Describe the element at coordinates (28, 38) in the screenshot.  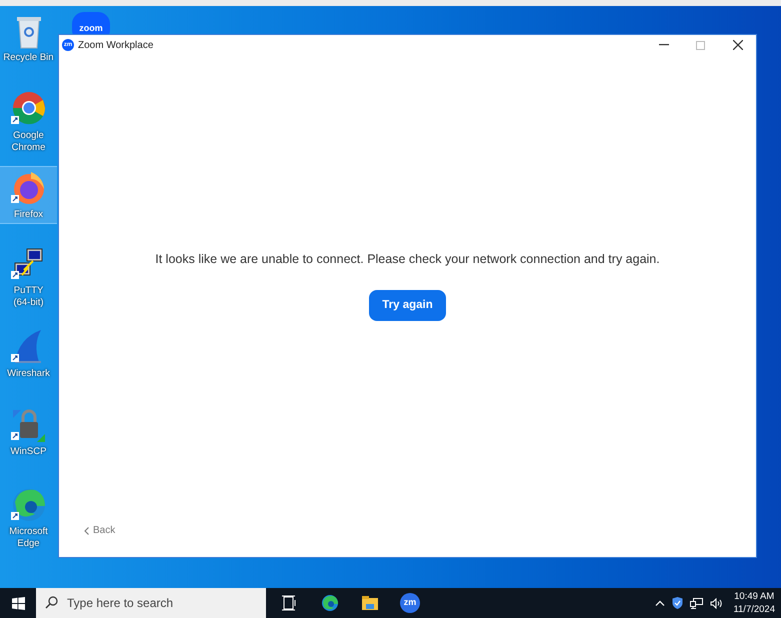
I see `desktop-icon: Recycle Bin` at that location.